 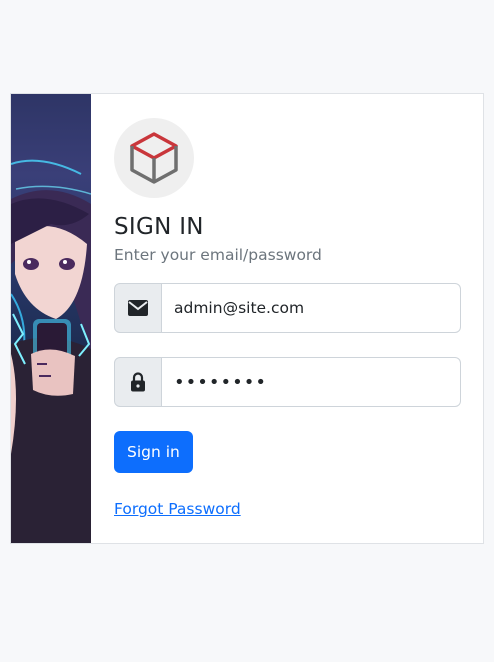 What do you see at coordinates (153, 452) in the screenshot?
I see `sign-in-button: Sign in` at bounding box center [153, 452].